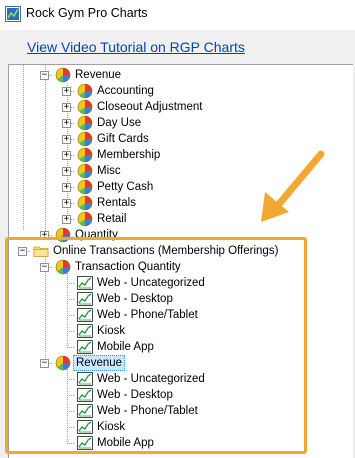 The height and width of the screenshot is (458, 355). Describe the element at coordinates (119, 123) in the screenshot. I see `tree-node-revenue-child: Day Use` at that location.